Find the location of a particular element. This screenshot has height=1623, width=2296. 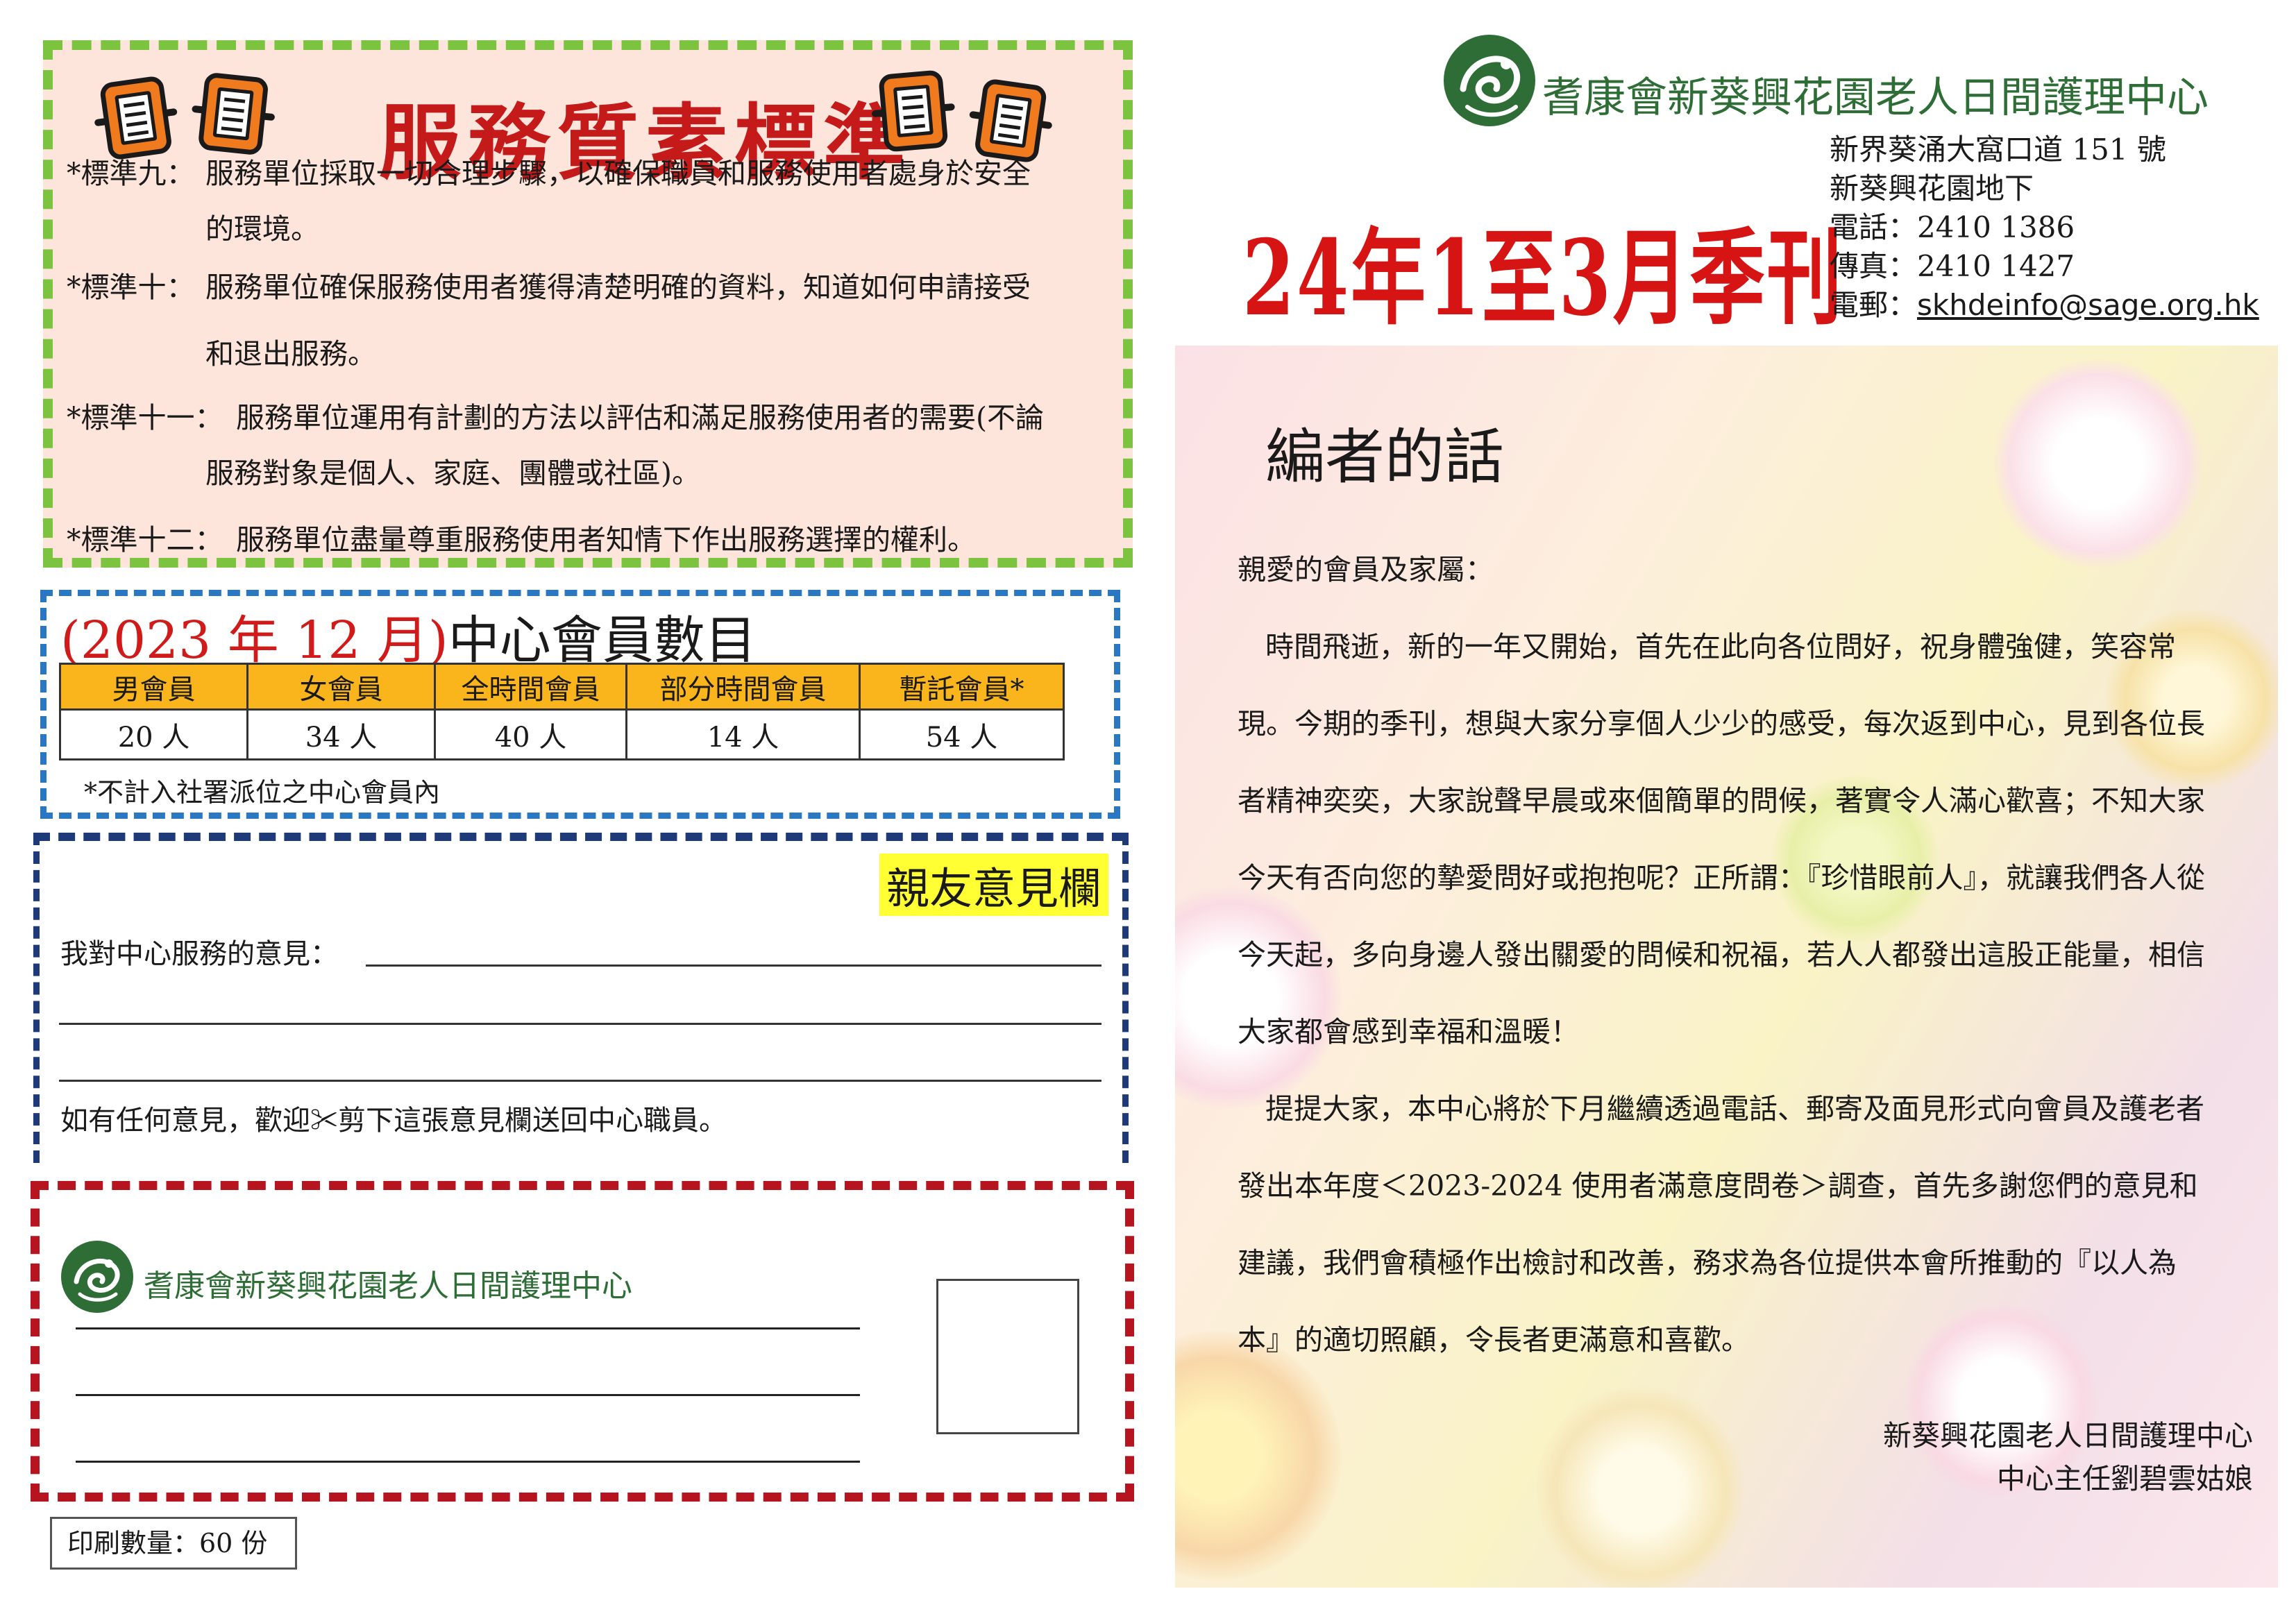

signature-name: 中心主任劉碧雲姑娘 is located at coordinates (2125, 1478).